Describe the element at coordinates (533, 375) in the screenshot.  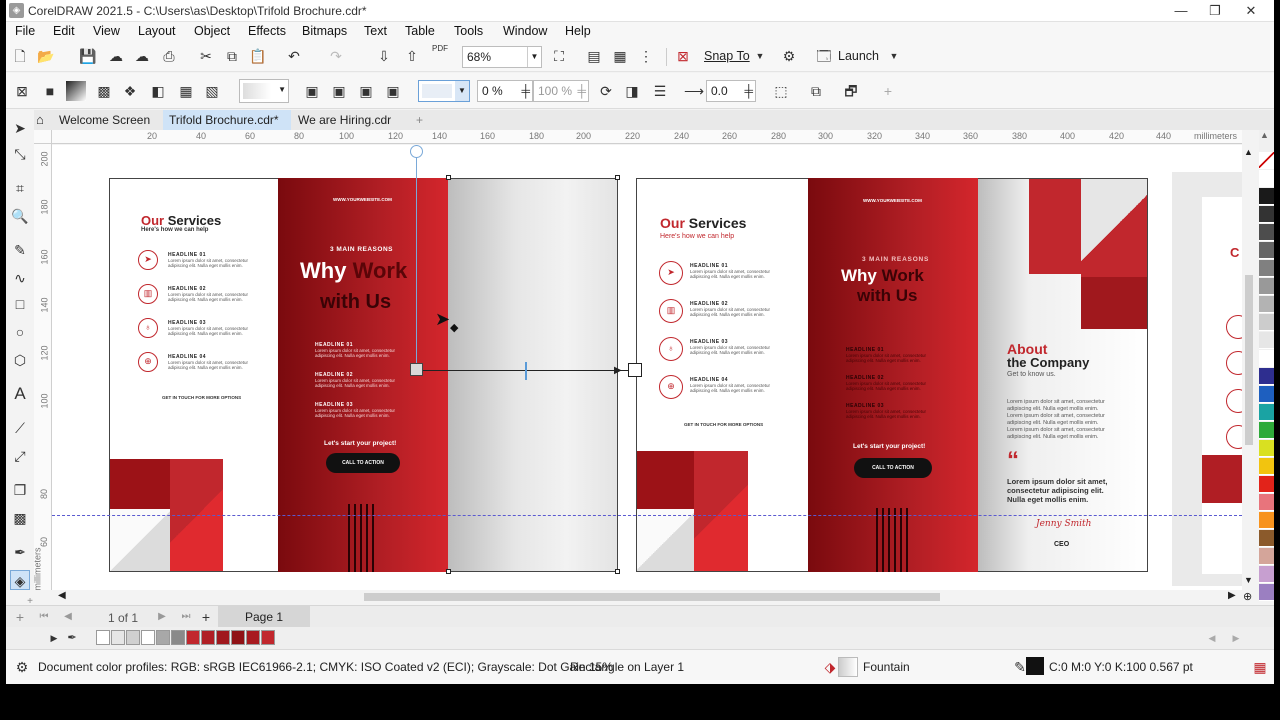
I see `brochure-left-panel-3-selected` at that location.